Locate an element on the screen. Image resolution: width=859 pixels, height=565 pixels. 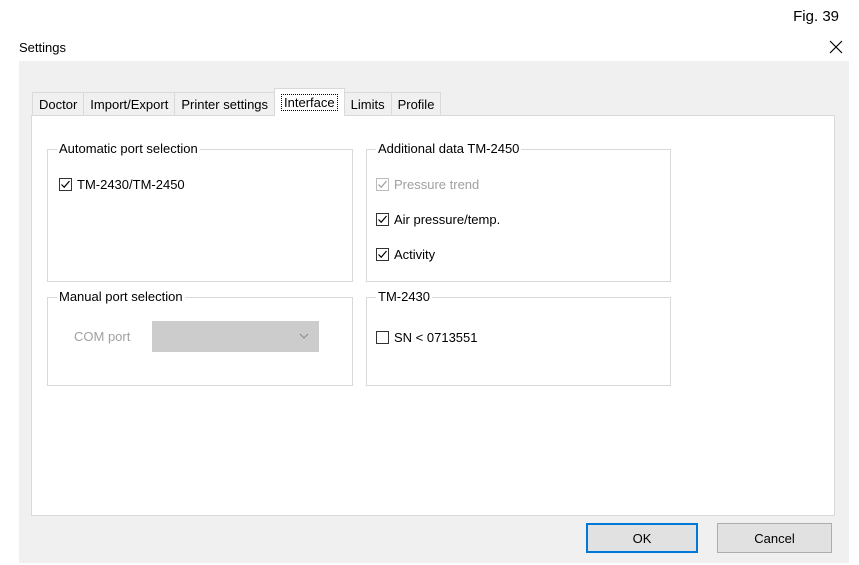
close-icon is located at coordinates (836, 47).